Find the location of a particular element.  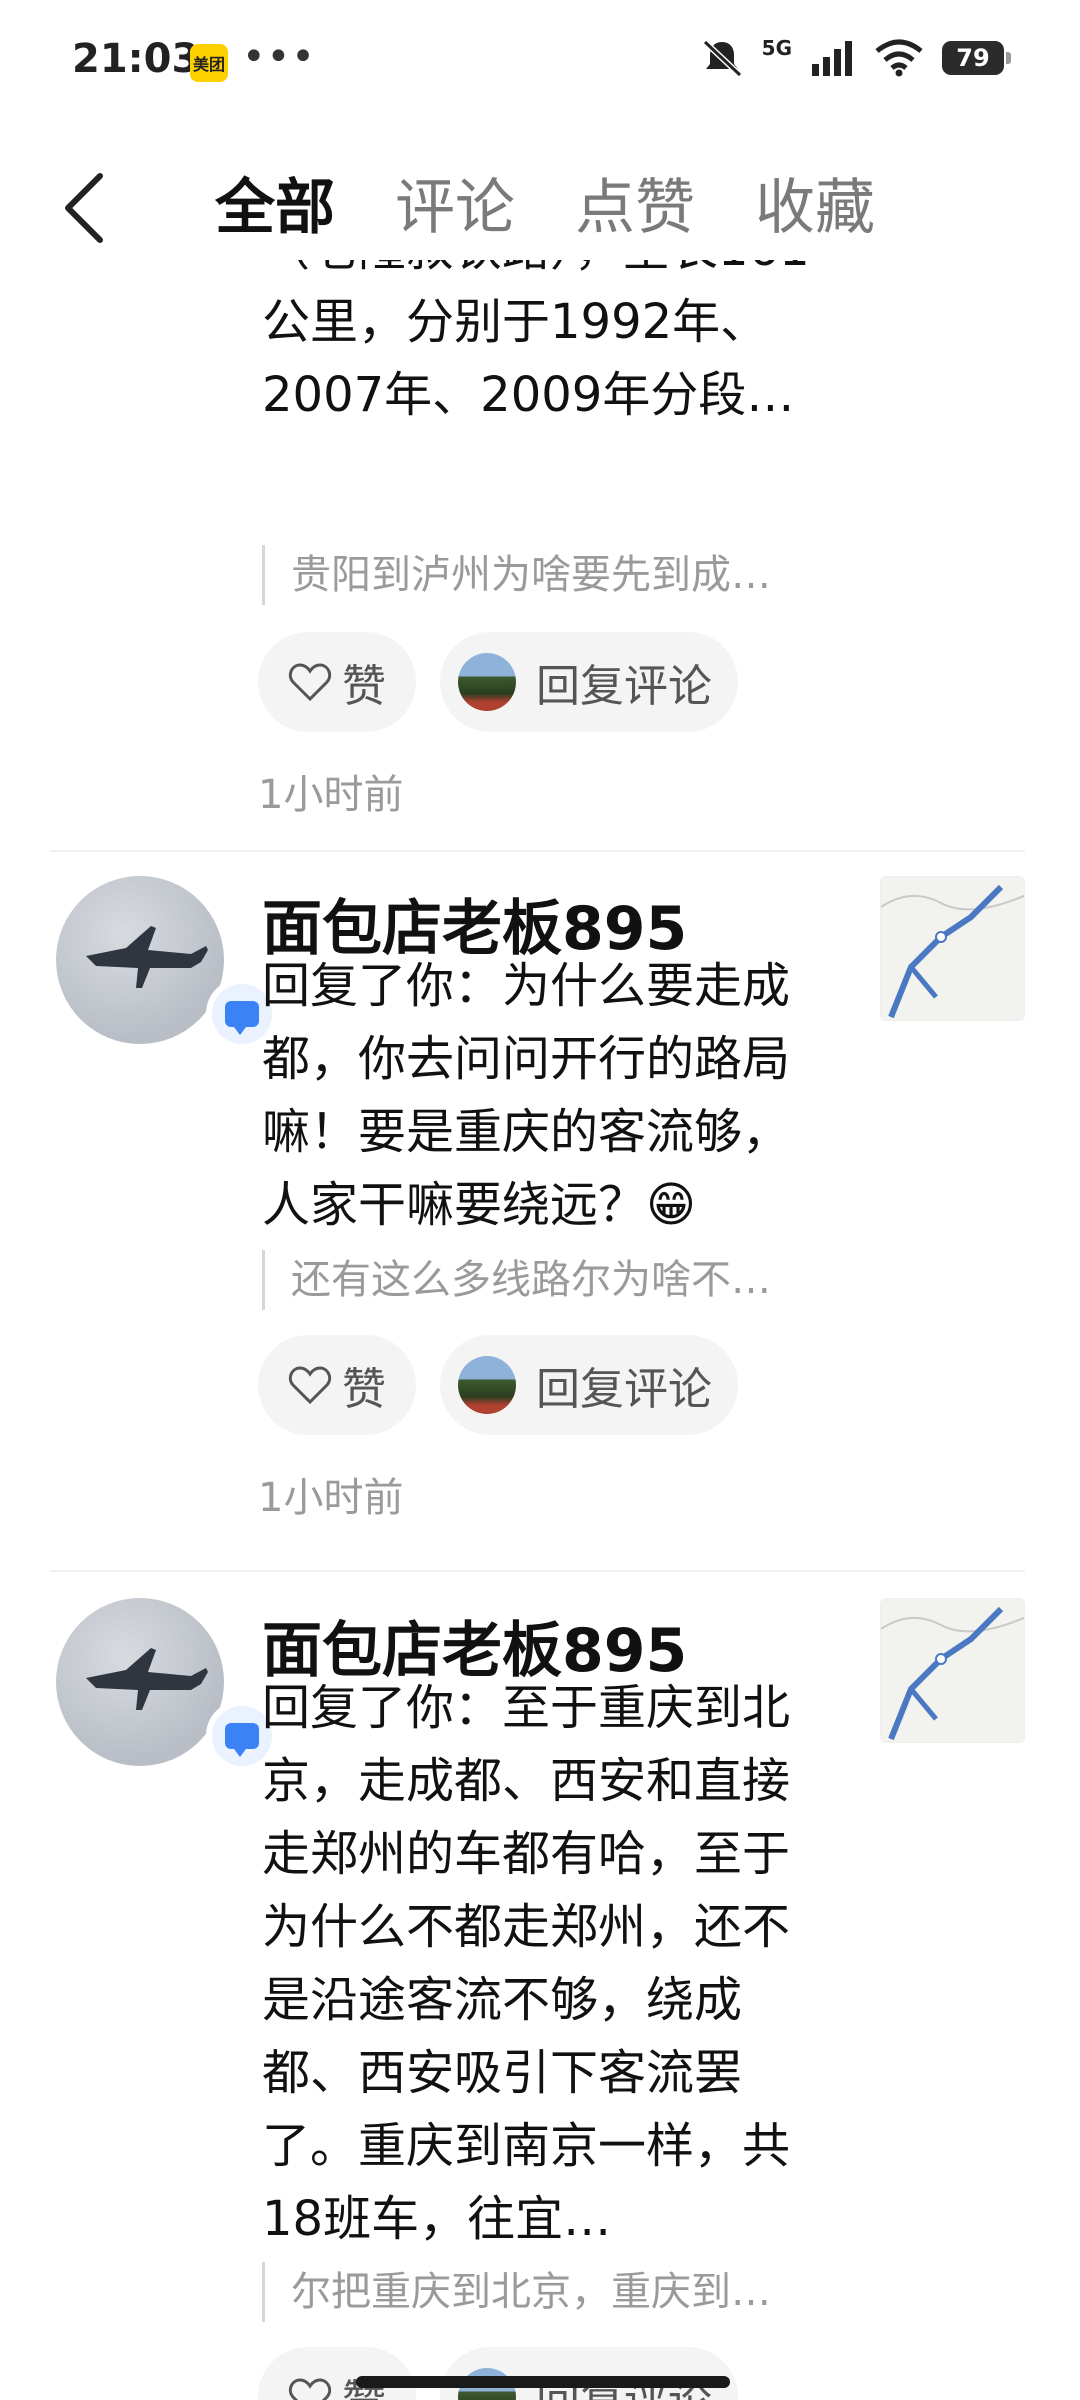

tab-comments: 评论 is located at coordinates (455, 208).